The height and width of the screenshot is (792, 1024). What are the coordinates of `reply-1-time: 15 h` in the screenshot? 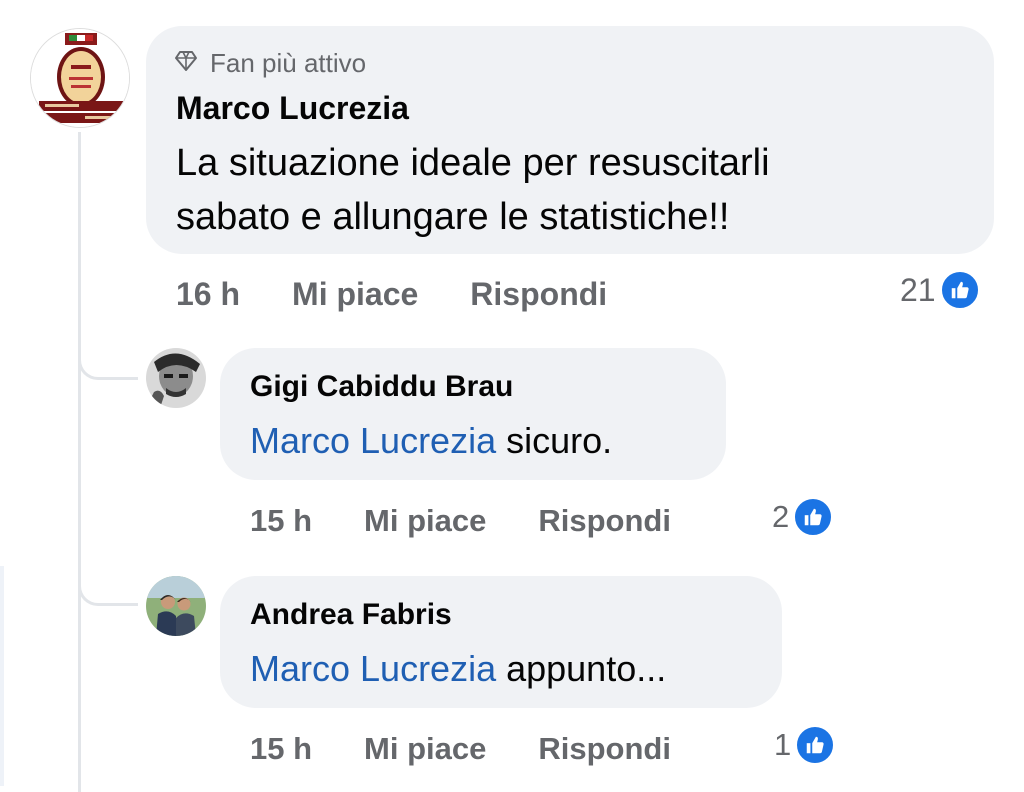 It's located at (281, 521).